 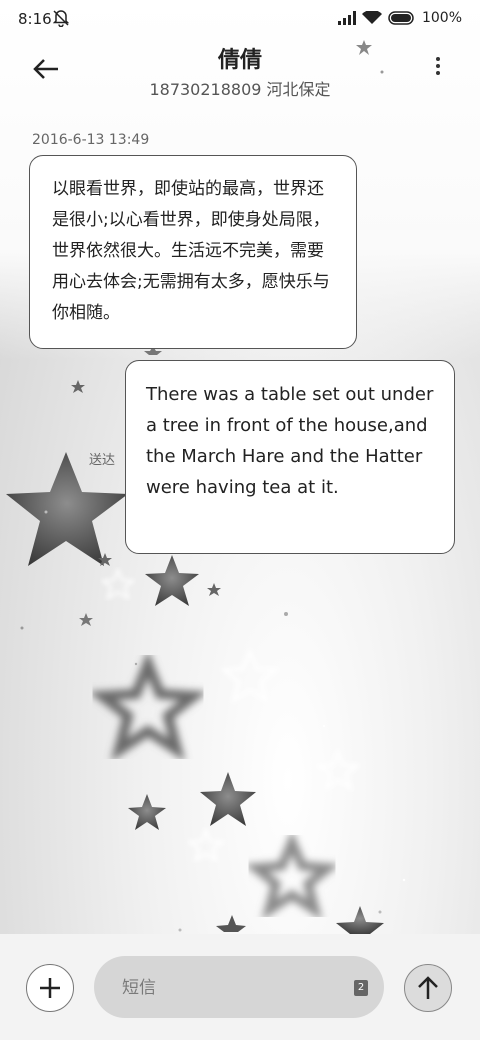 I want to click on sim-card-icon: 2, so click(x=361, y=988).